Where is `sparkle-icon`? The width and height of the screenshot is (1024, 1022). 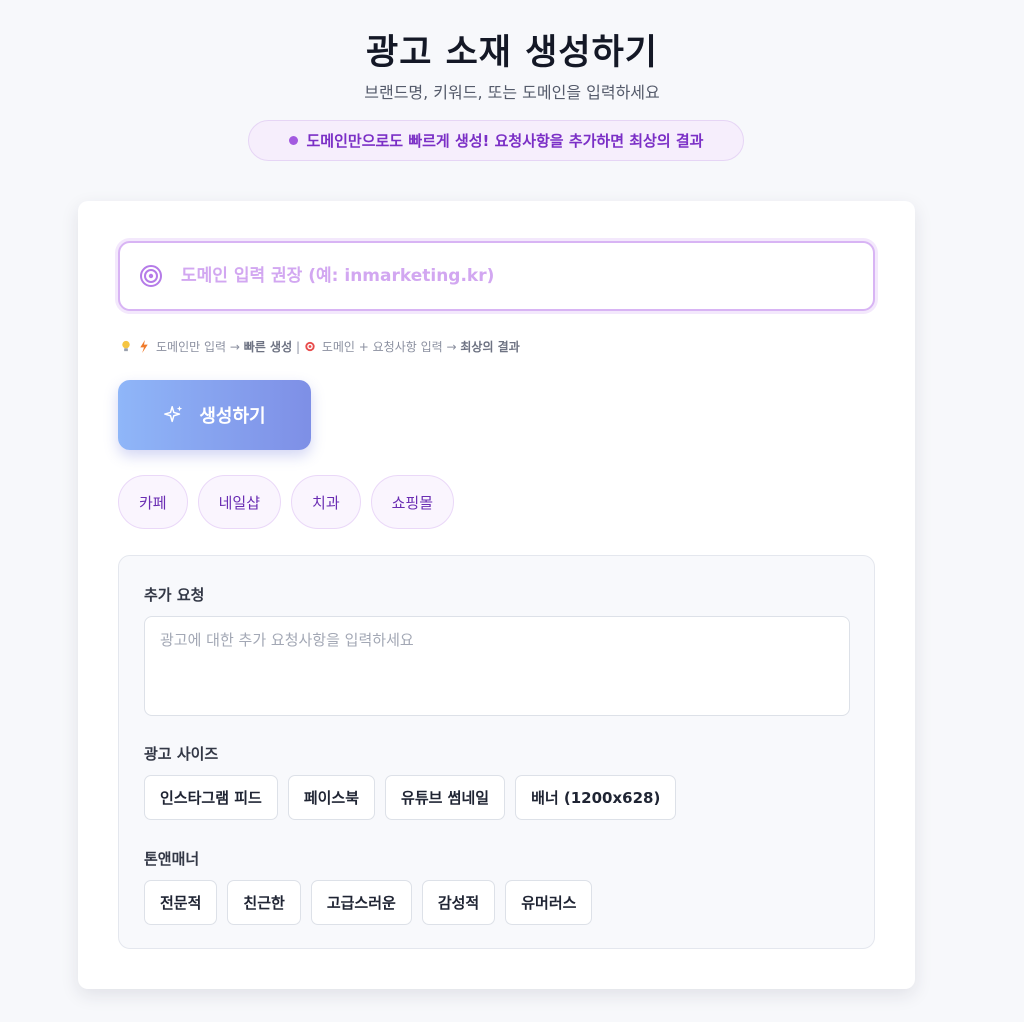 sparkle-icon is located at coordinates (173, 414).